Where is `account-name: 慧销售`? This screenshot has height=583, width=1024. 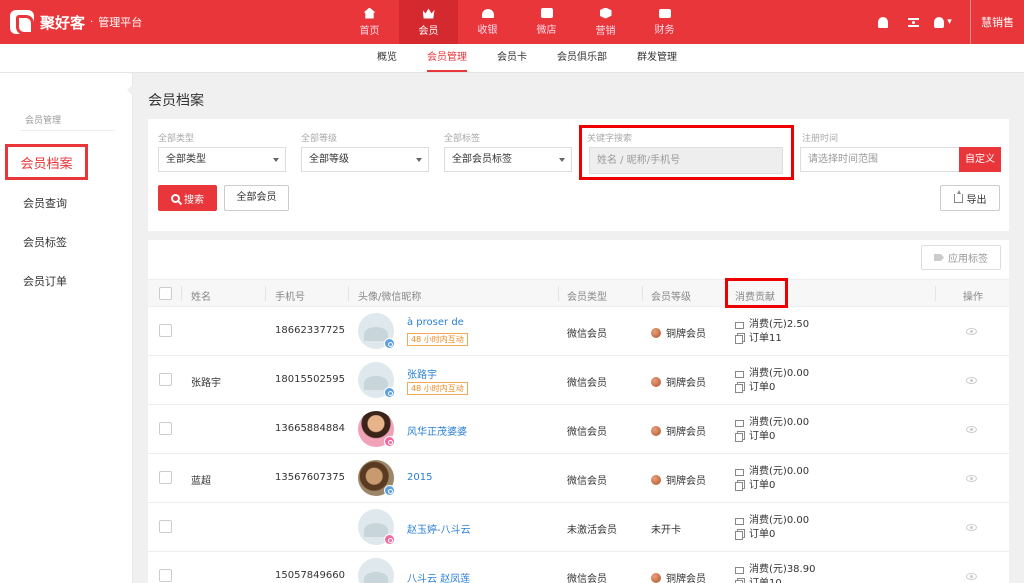 account-name: 慧销售 is located at coordinates (997, 22).